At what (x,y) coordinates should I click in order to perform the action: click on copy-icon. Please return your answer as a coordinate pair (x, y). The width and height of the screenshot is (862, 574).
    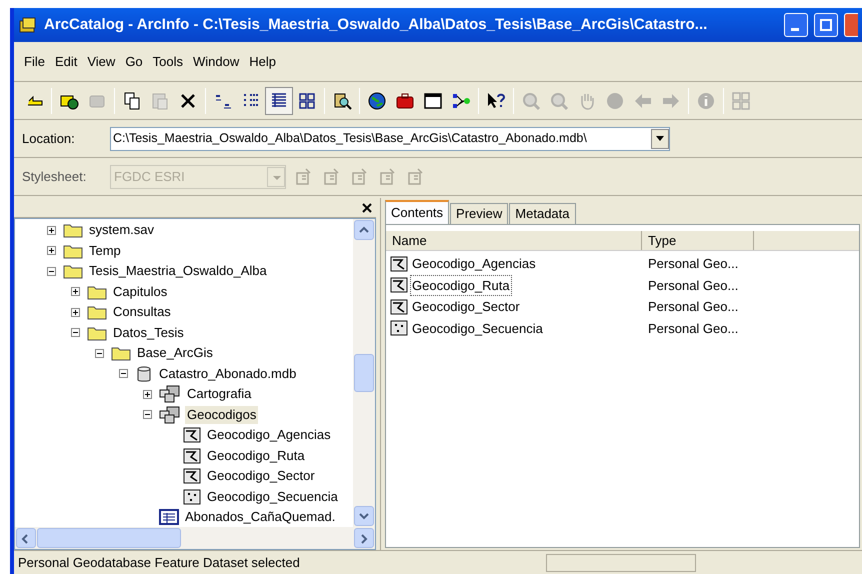
    Looking at the image, I should click on (132, 100).